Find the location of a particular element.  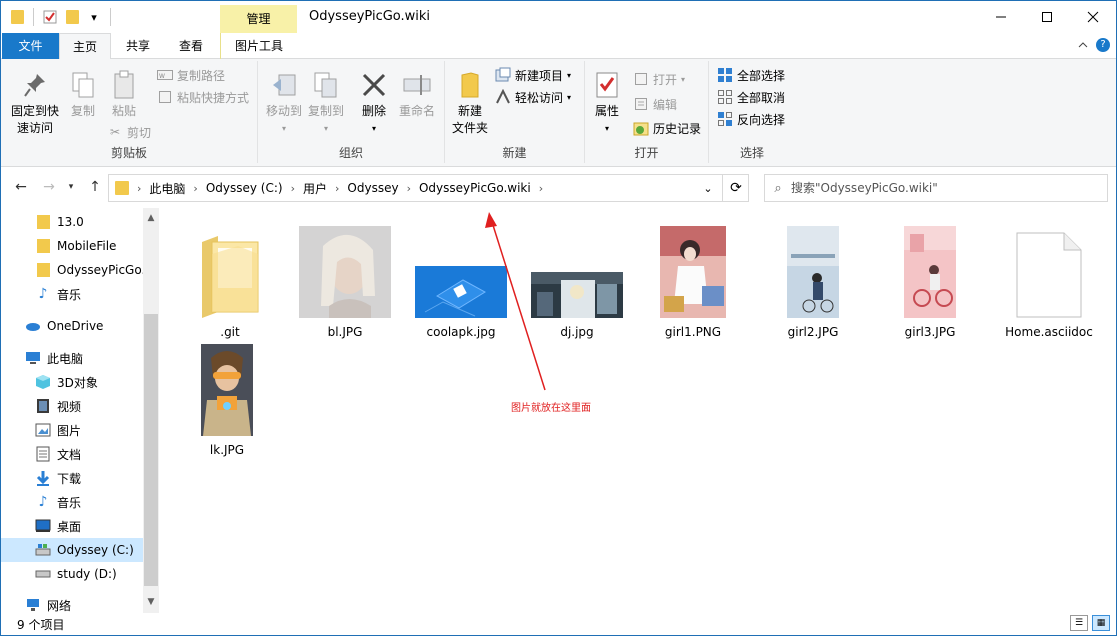

minimize-button is located at coordinates (1001, 17).